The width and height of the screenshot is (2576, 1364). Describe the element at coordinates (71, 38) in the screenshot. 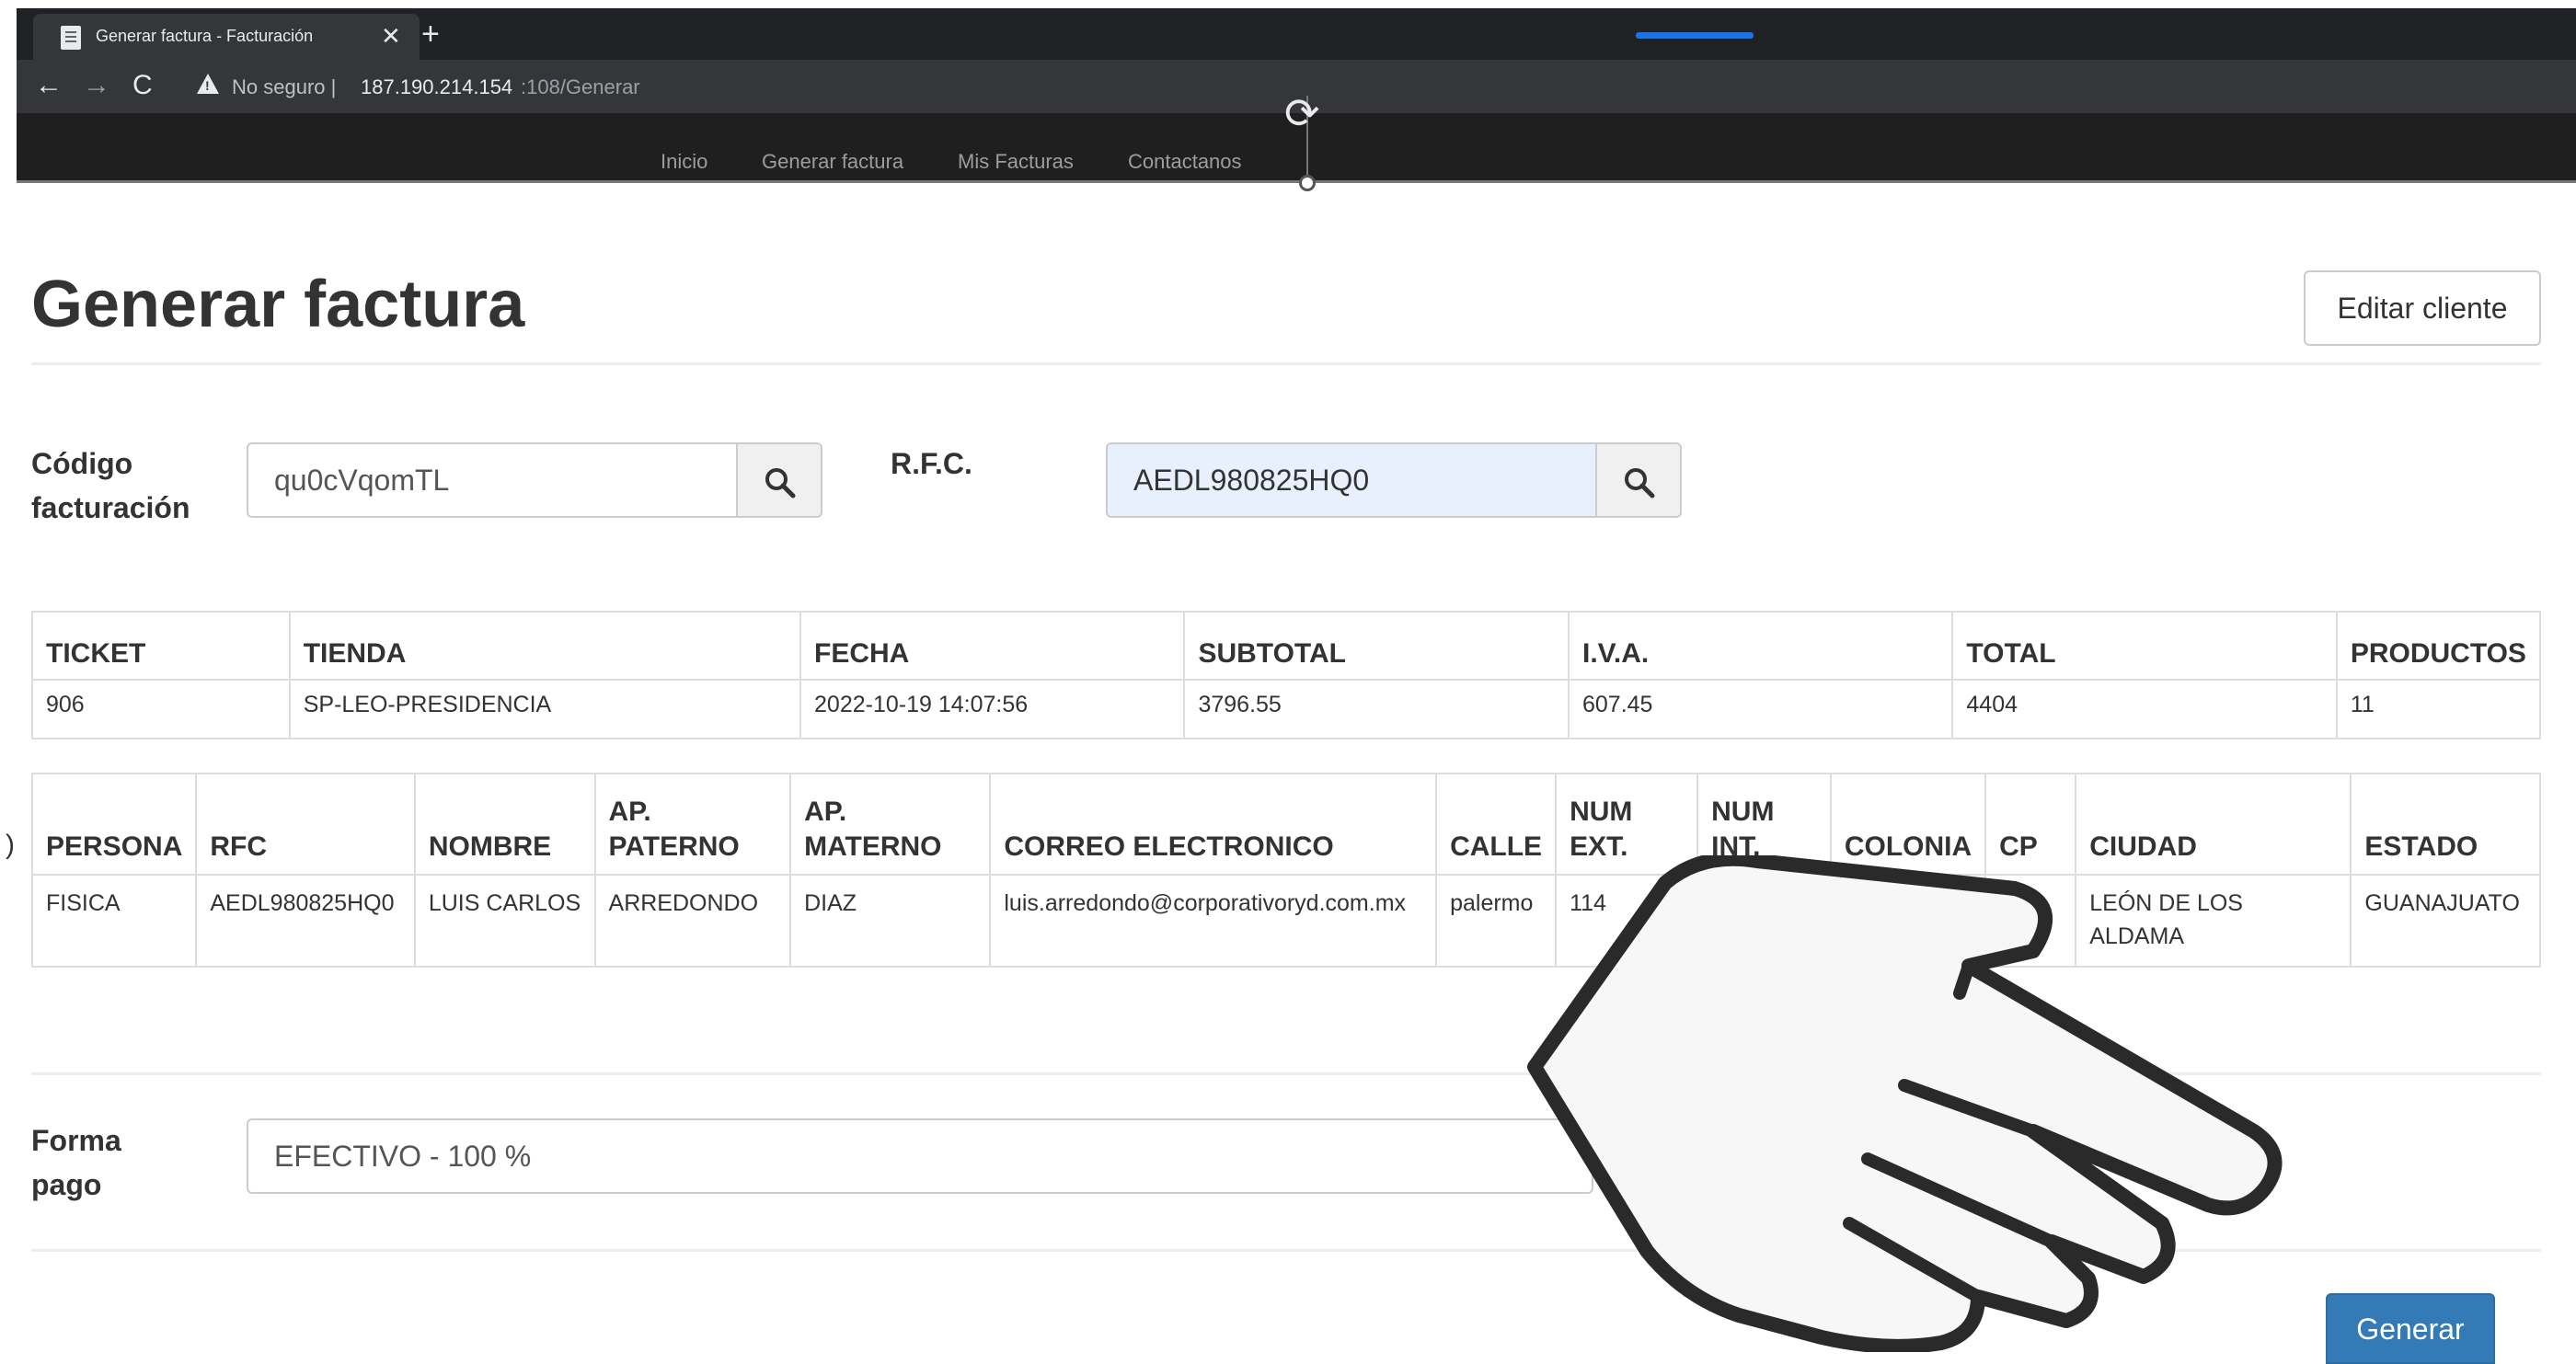

I see `document-icon` at that location.